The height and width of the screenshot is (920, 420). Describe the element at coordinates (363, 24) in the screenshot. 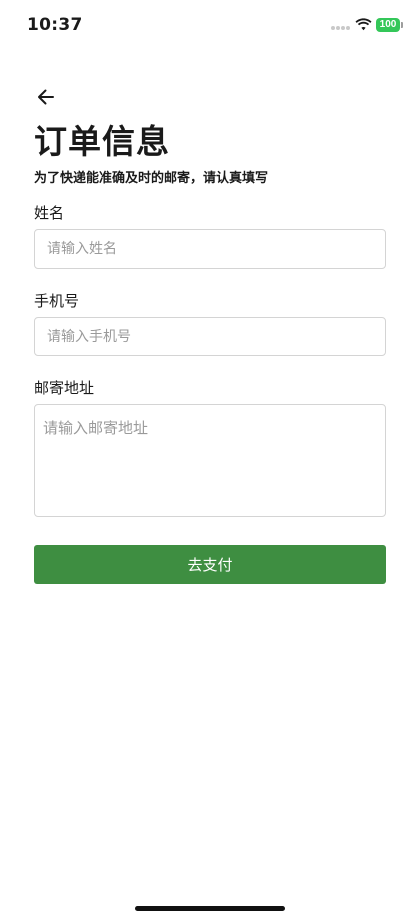

I see `wifi-icon` at that location.